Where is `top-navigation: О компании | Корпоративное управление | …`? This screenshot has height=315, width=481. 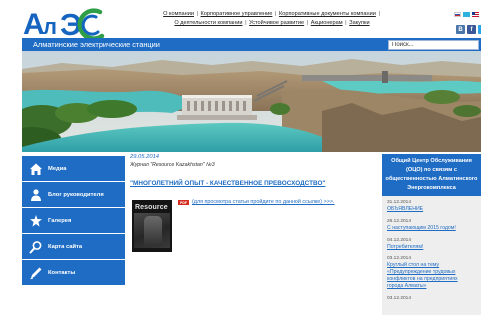
top-navigation: О компании | Корпоративное управление | … is located at coordinates (271, 18).